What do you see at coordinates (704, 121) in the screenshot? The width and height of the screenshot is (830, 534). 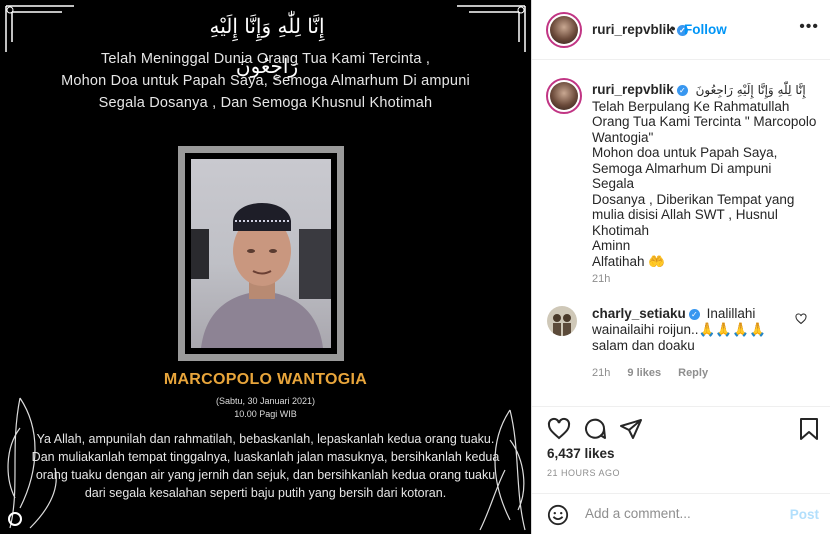 I see `caption-line: Orang Tua Kami Tercinta " Marcopolo` at bounding box center [704, 121].